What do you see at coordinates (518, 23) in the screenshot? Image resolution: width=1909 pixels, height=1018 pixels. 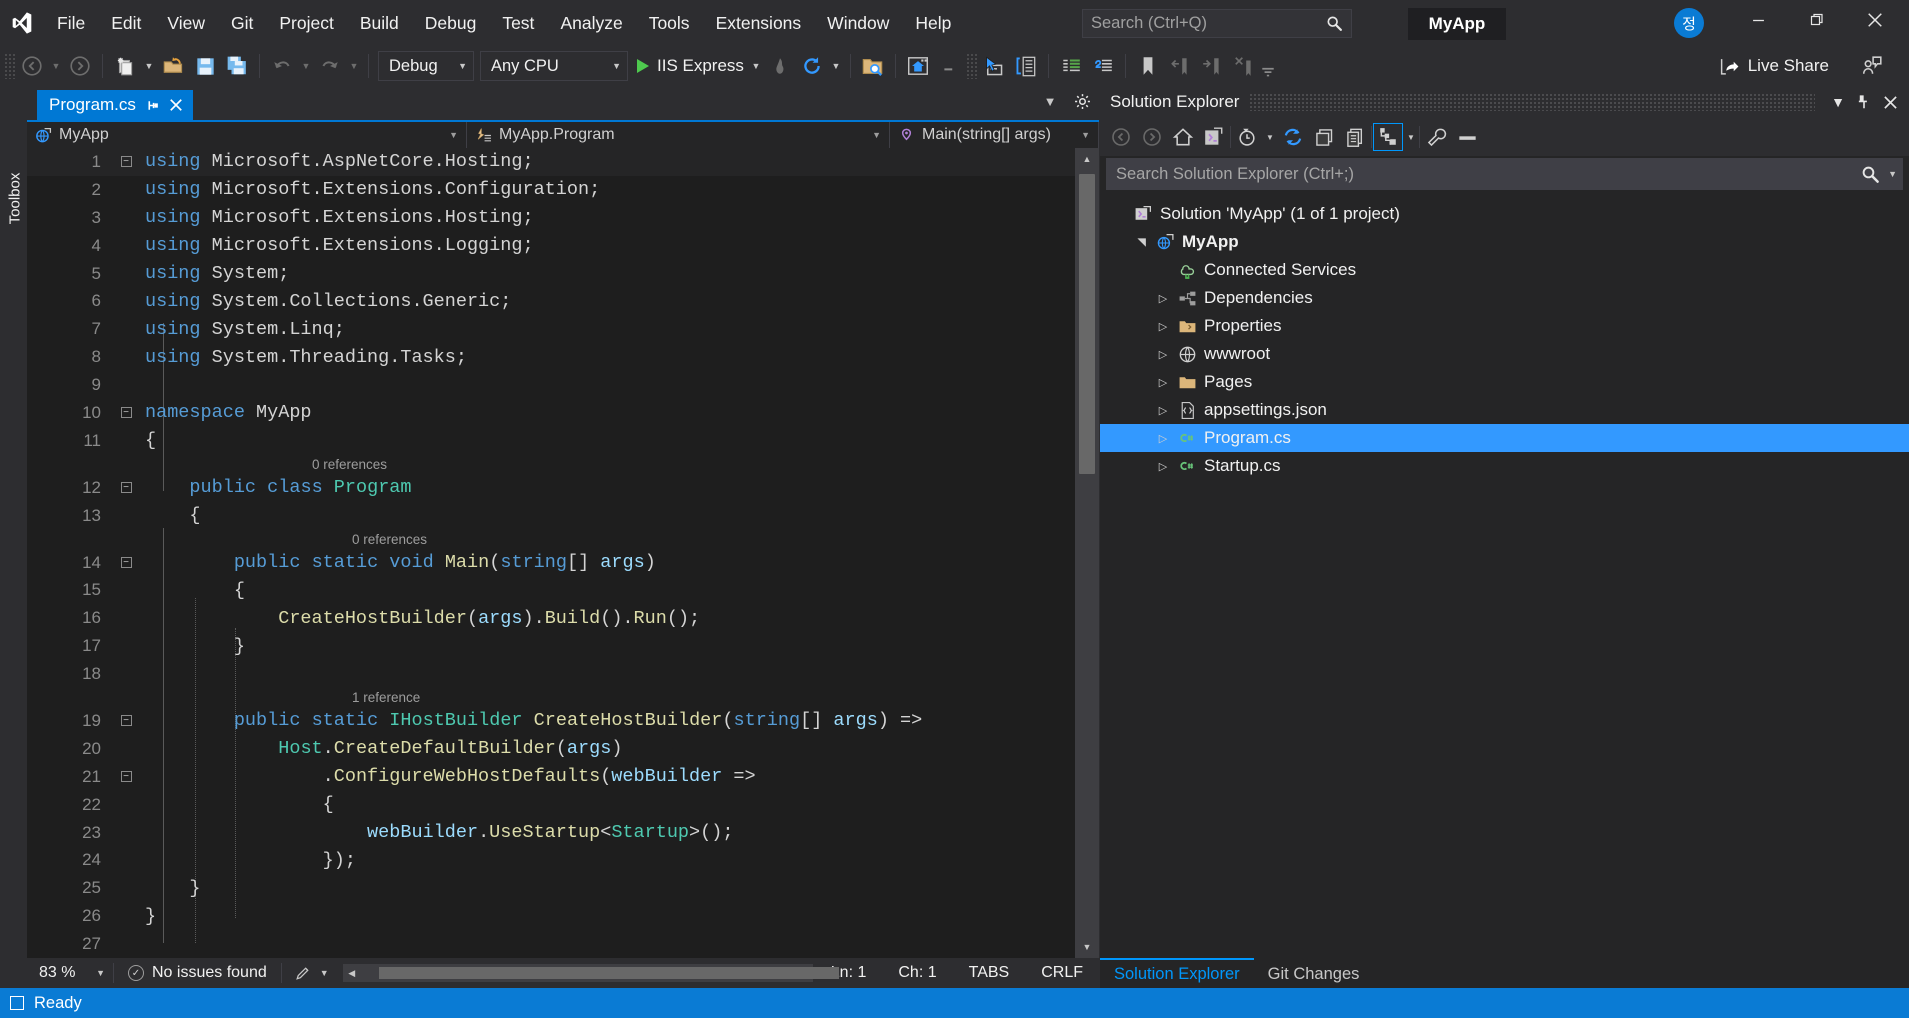 I see `menu-test: Test` at bounding box center [518, 23].